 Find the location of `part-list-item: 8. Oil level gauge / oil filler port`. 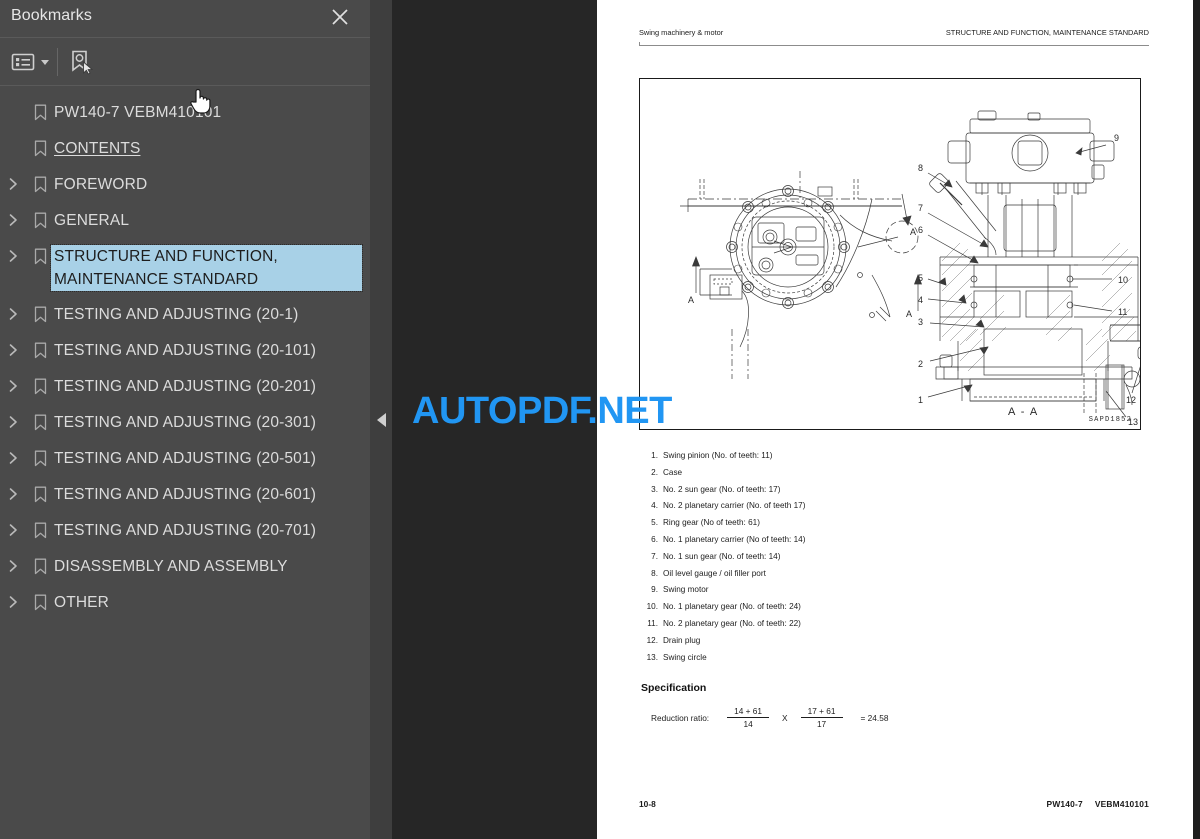

part-list-item: 8. Oil level gauge / oil filler port is located at coordinates (851, 574).